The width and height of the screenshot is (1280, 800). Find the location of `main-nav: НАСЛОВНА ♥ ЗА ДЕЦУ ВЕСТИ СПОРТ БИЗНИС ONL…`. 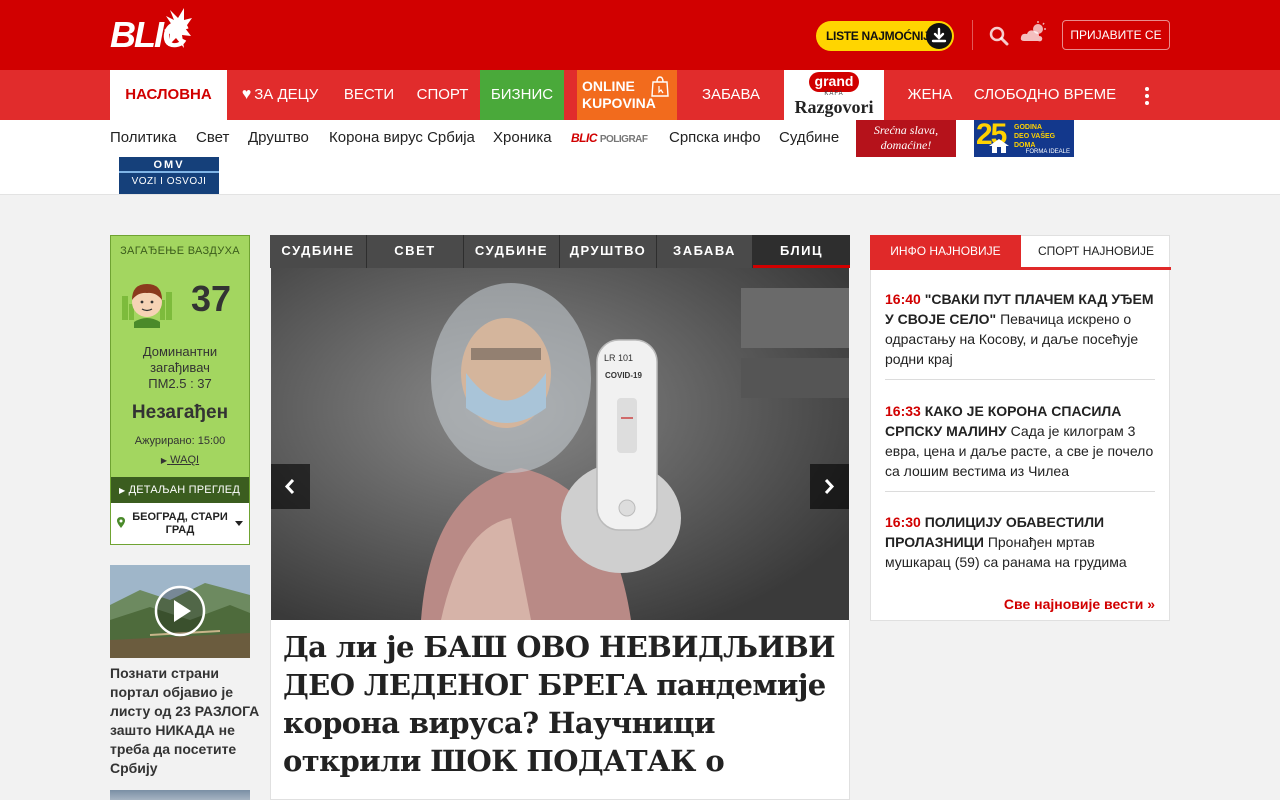

main-nav: НАСЛОВНА ♥ ЗА ДЕЦУ ВЕСТИ СПОРТ БИЗНИС ONL… is located at coordinates (640, 95).